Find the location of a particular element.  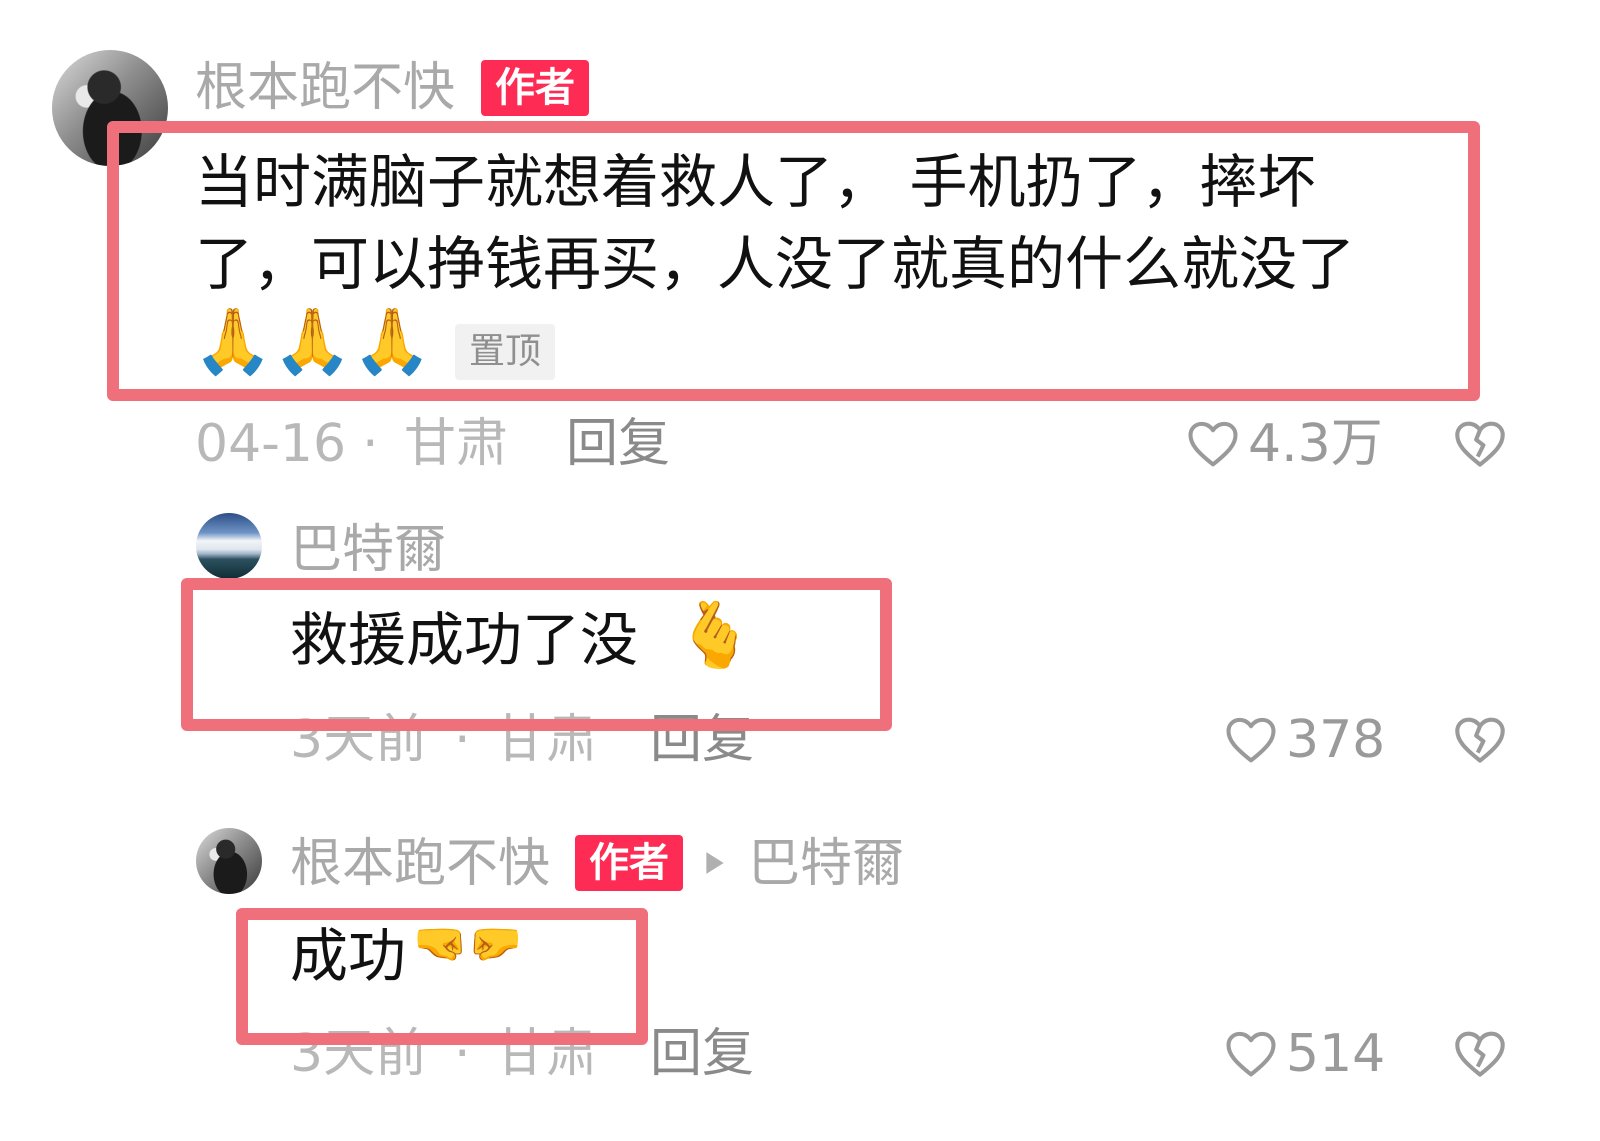

comment-text-line: 了，可以挣钱再买，人没了就真的什么就没了 is located at coordinates (775, 264).